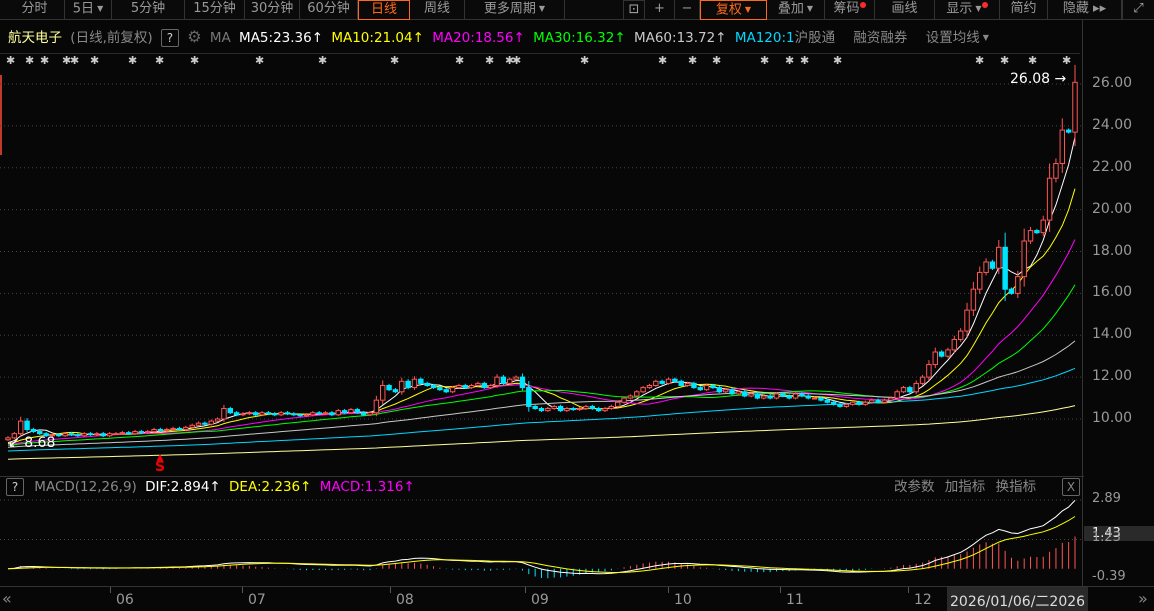 Image resolution: width=1154 pixels, height=611 pixels. I want to click on left-button-2: 5分钟, so click(148, 10).